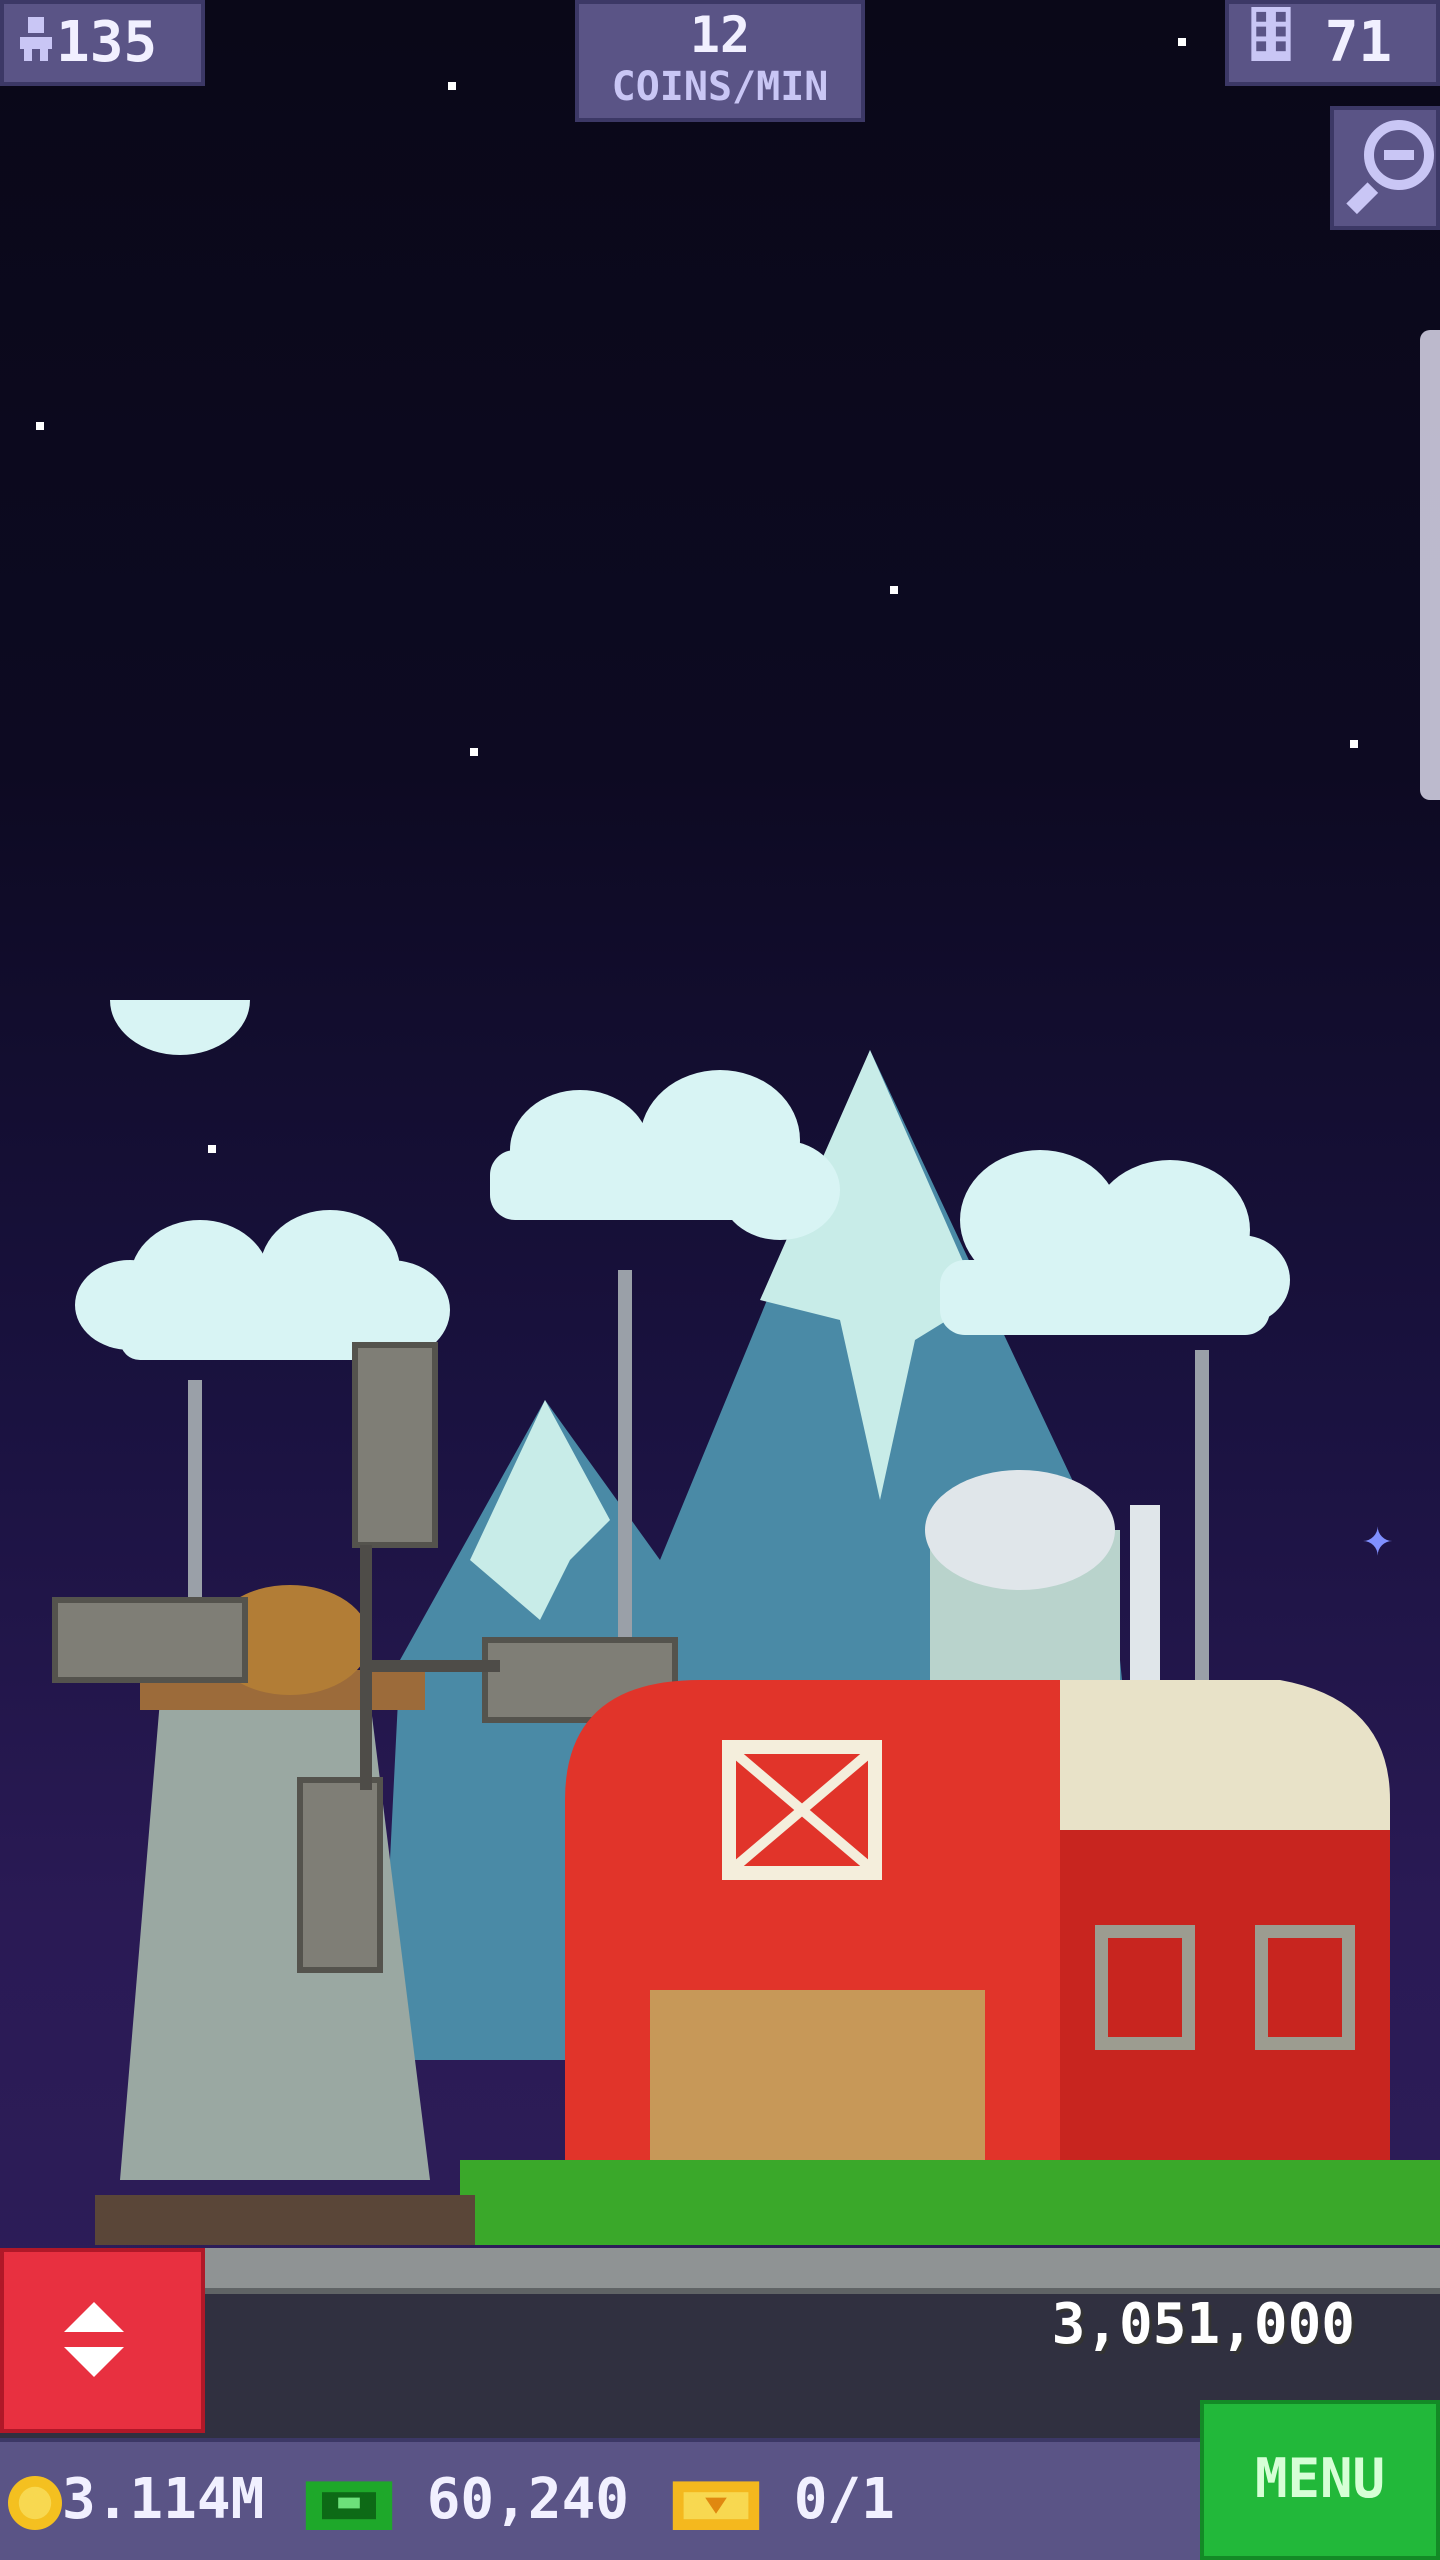 The image size is (1440, 2560). Describe the element at coordinates (163, 2499) in the screenshot. I see `coins-value: 3.114M` at that location.